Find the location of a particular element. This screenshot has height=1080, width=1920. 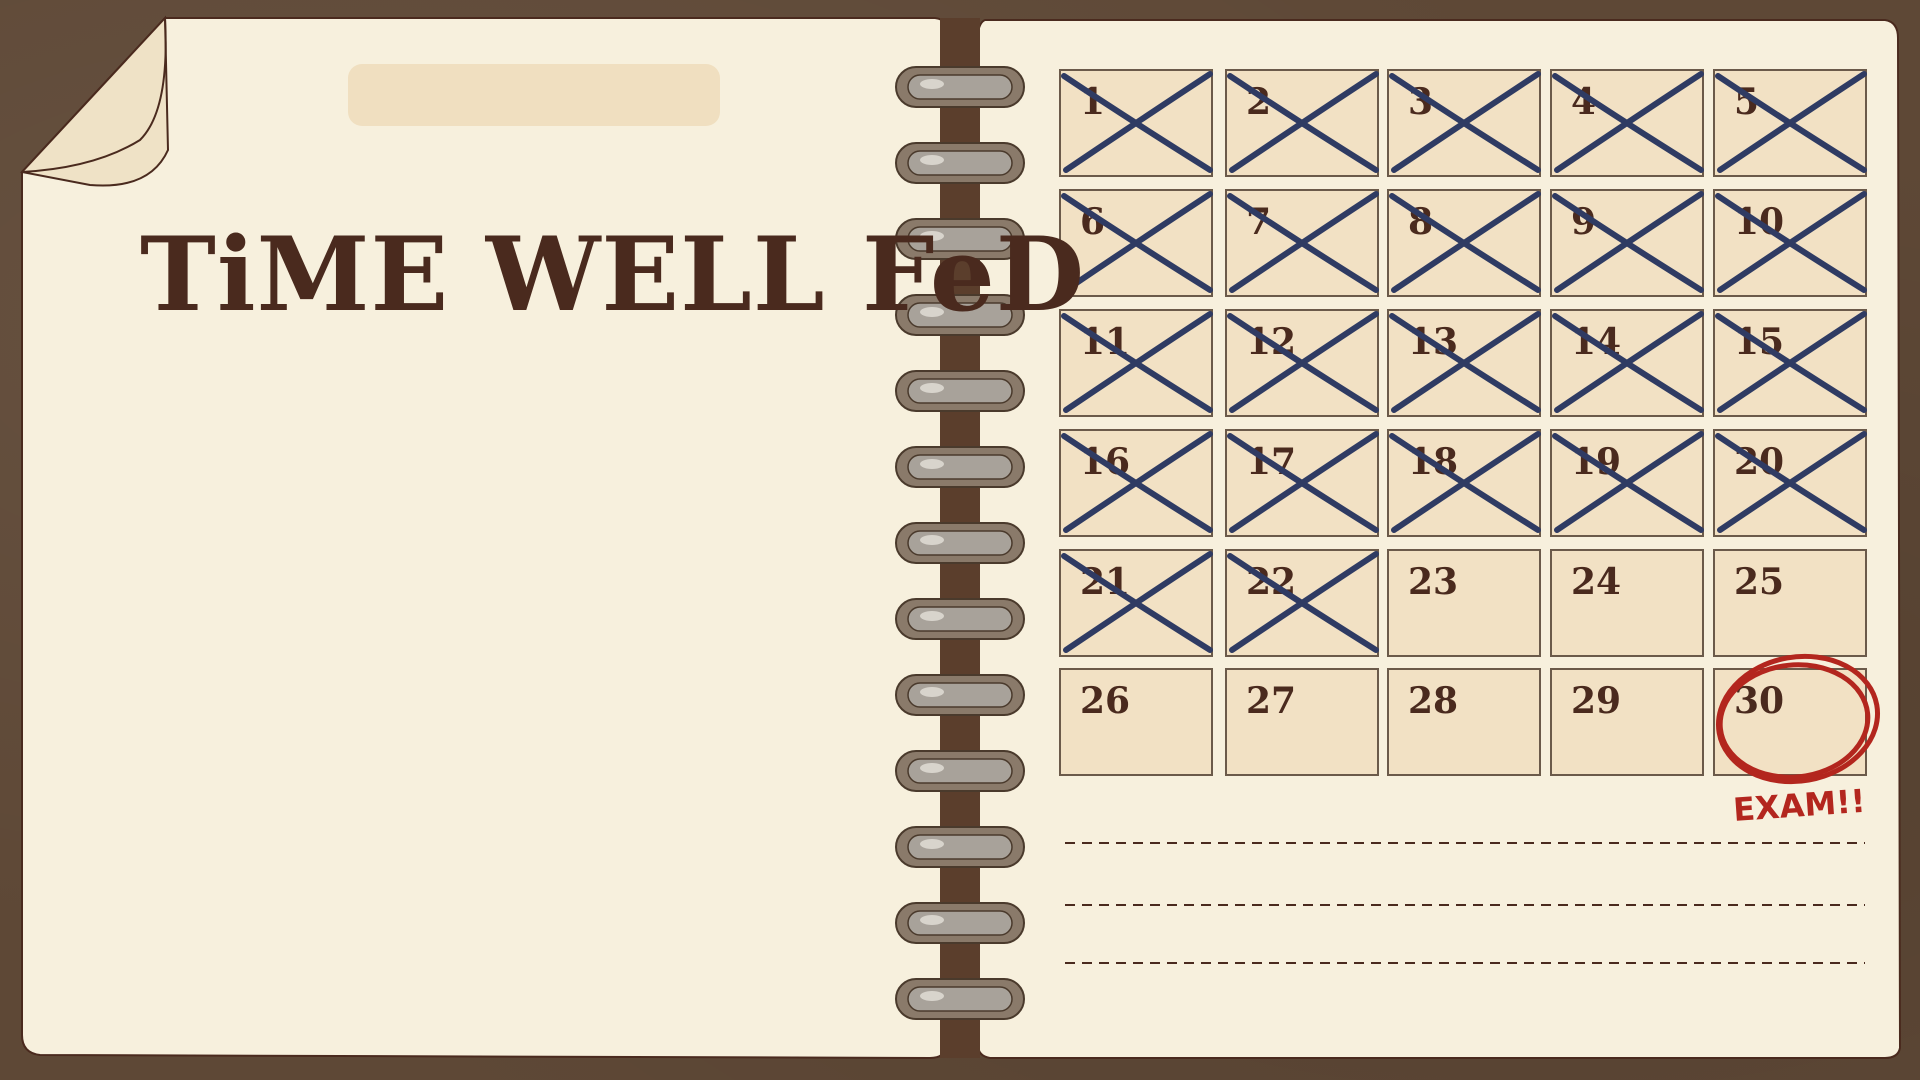

calendar-day-8: 8 is located at coordinates (1464, 243).